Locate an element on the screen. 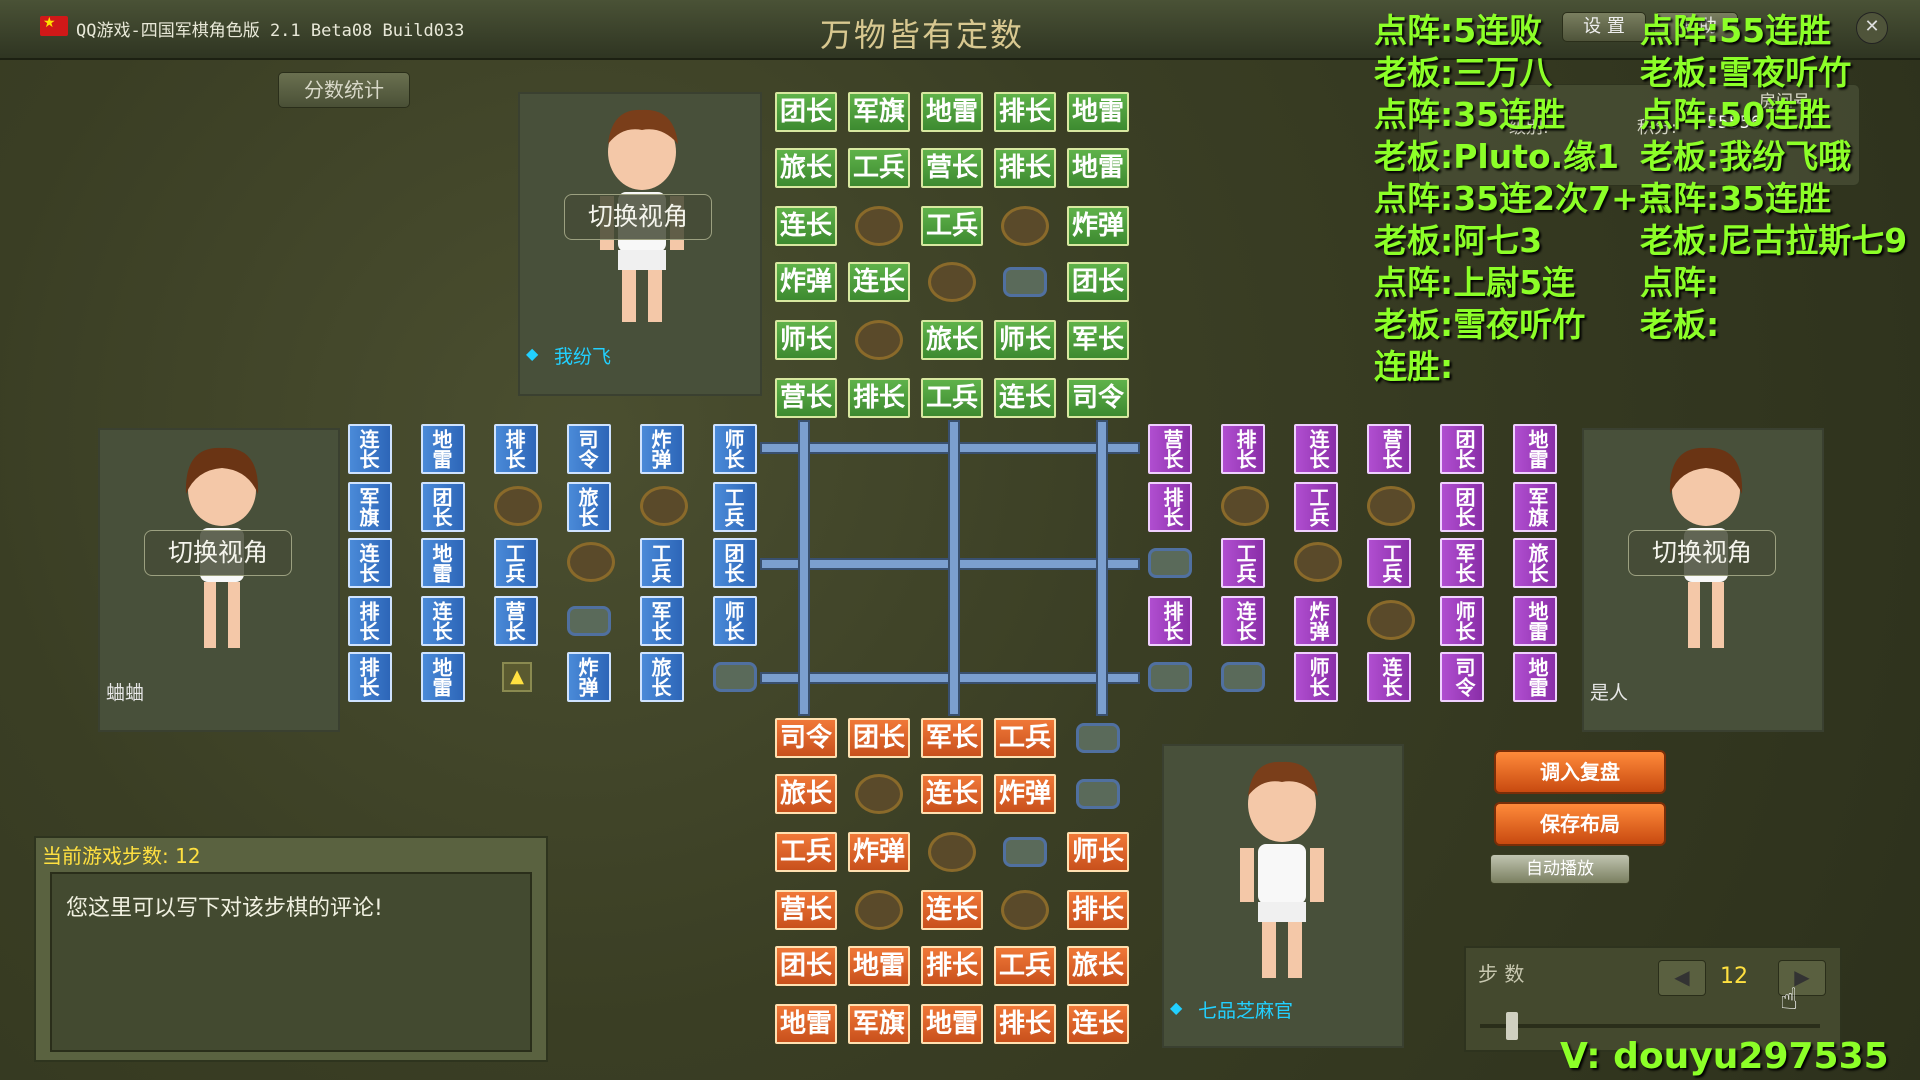 This screenshot has width=1920, height=1080. piece-top: 排长 is located at coordinates (1025, 112).